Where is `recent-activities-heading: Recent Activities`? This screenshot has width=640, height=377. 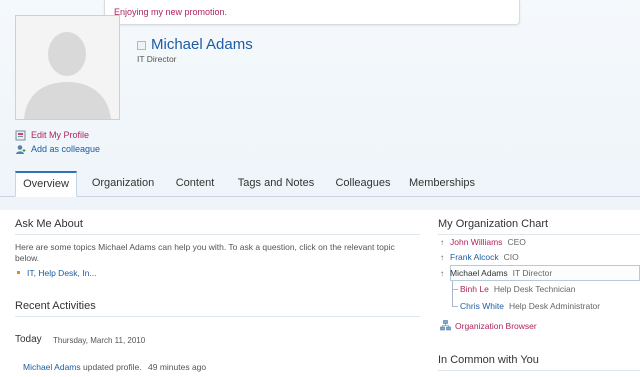 recent-activities-heading: Recent Activities is located at coordinates (55, 306).